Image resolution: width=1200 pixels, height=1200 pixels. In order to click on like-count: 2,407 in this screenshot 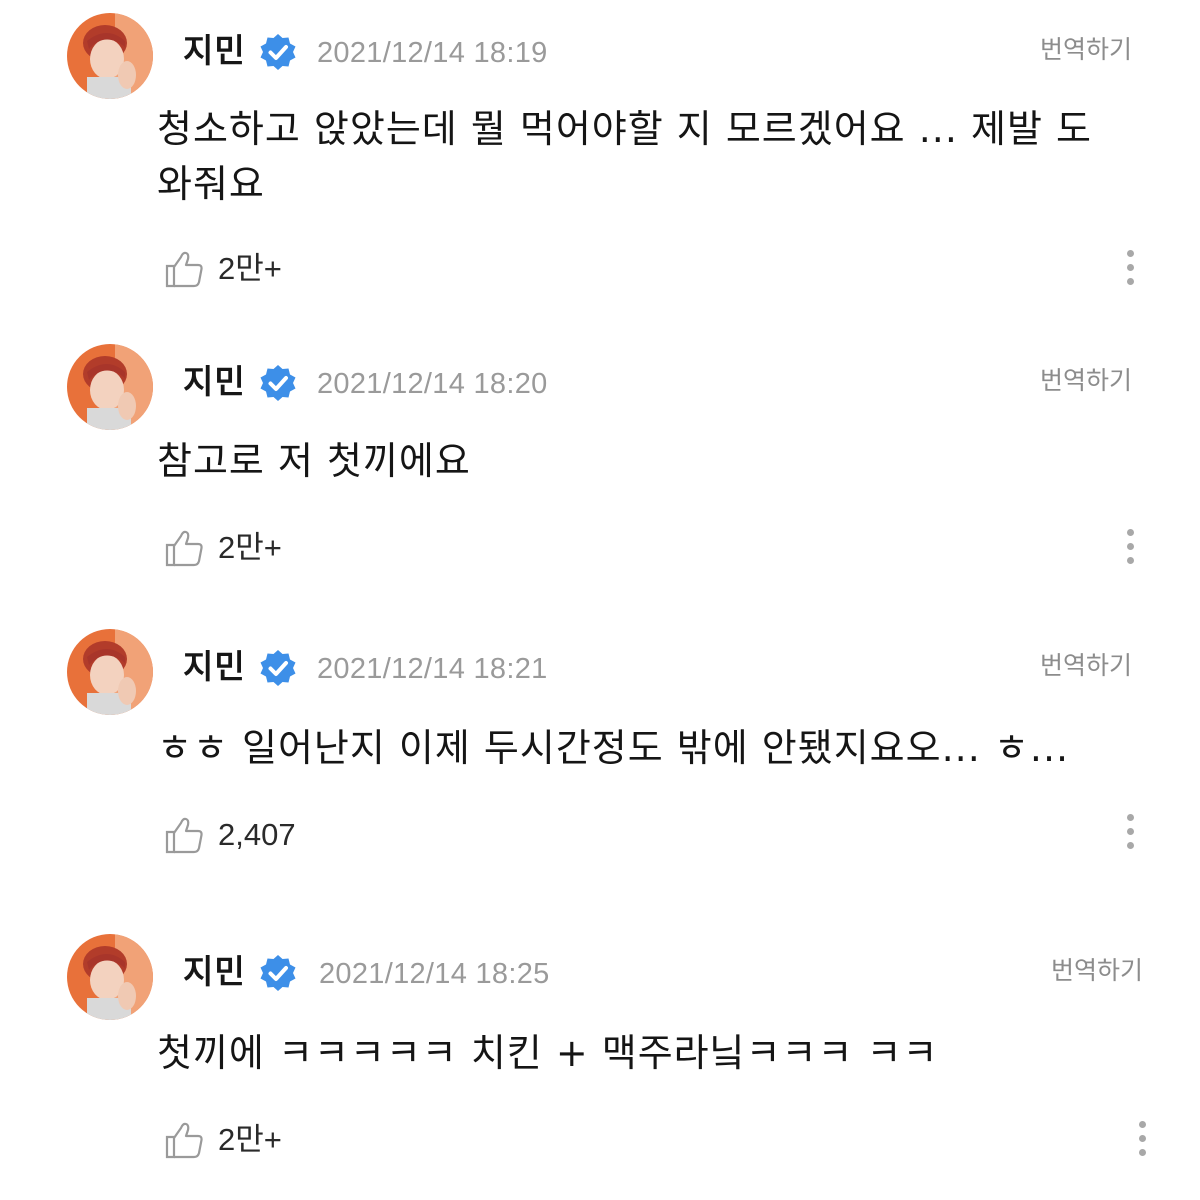, I will do `click(257, 834)`.